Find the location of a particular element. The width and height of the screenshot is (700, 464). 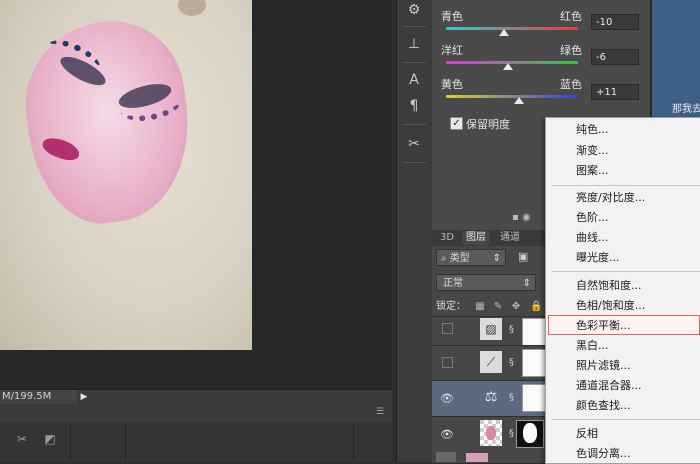

slider-right-label: 蓝色 is located at coordinates (571, 84).